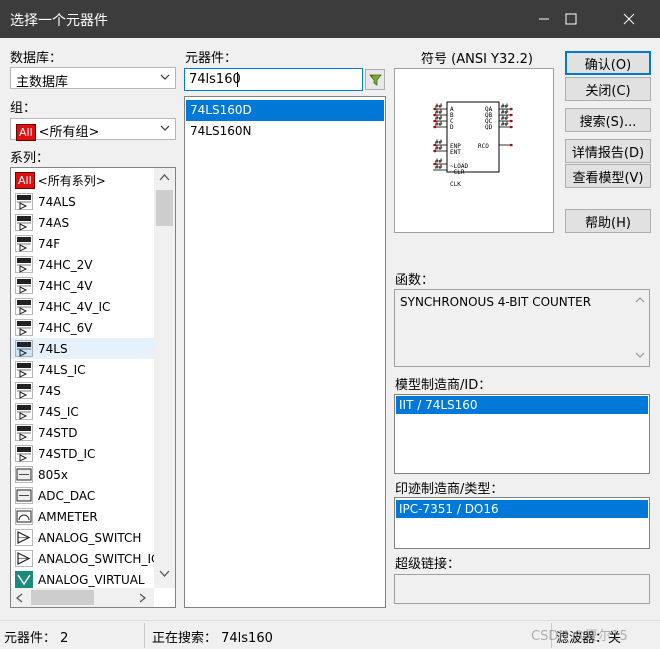 The height and width of the screenshot is (649, 660). I want to click on ok-button: 确认(O), so click(608, 63).